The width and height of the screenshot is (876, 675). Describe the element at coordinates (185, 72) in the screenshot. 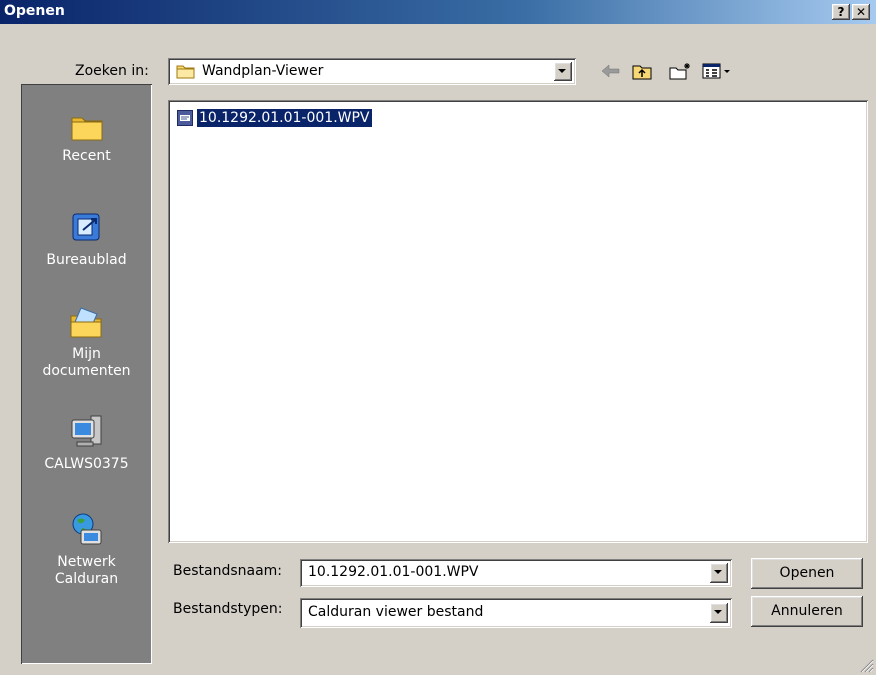

I see `folder-icon` at that location.